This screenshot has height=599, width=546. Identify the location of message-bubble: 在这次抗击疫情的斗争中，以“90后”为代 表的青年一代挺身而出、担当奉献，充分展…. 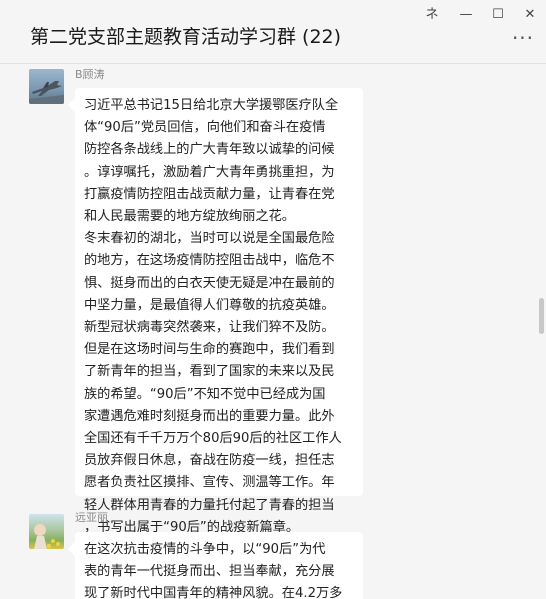
(219, 565).